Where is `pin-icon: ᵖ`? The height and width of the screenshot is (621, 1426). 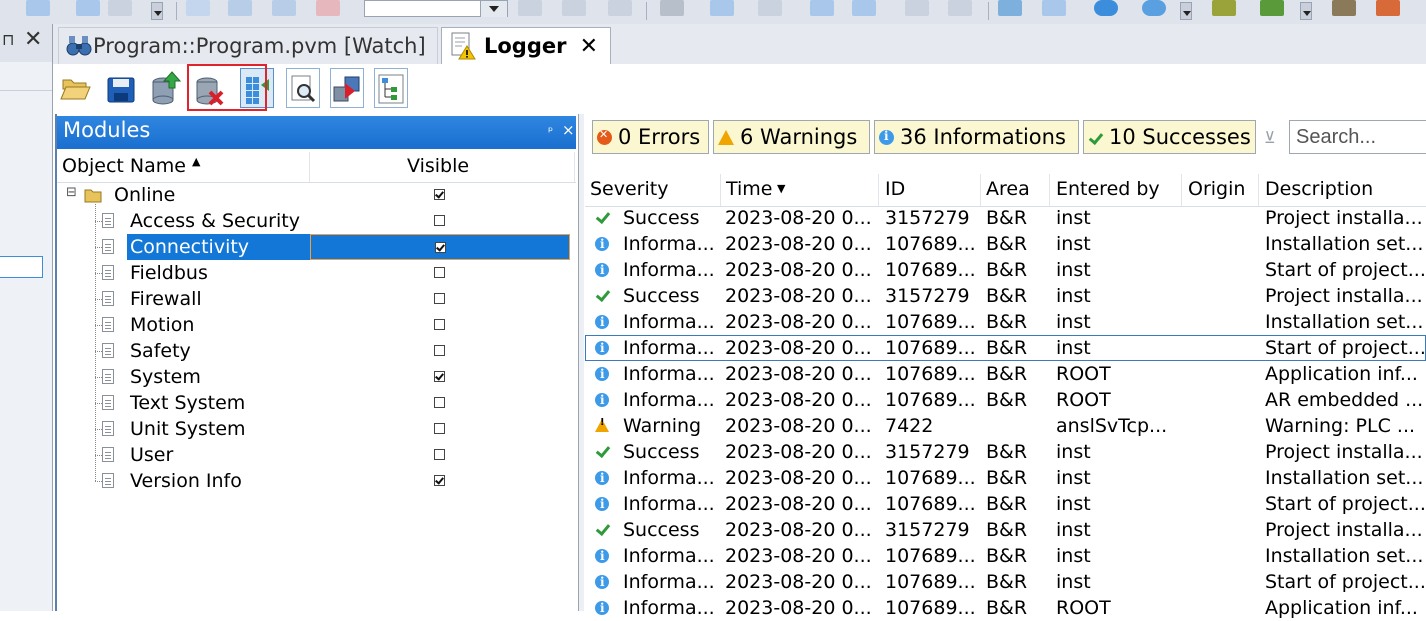 pin-icon: ᵖ is located at coordinates (550, 131).